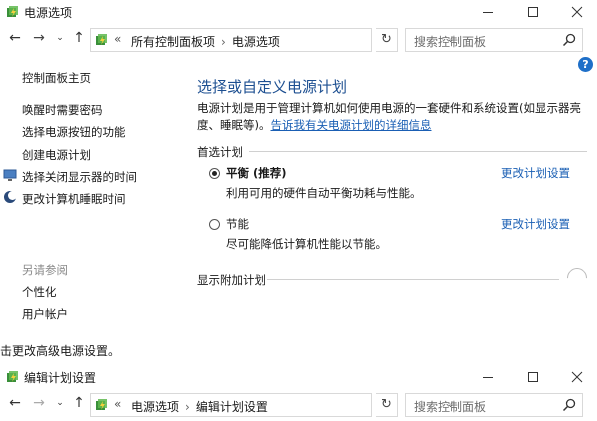 The width and height of the screenshot is (597, 421). I want to click on sidebar-item-power-buttons: 选择电源按钮的功能, so click(74, 132).